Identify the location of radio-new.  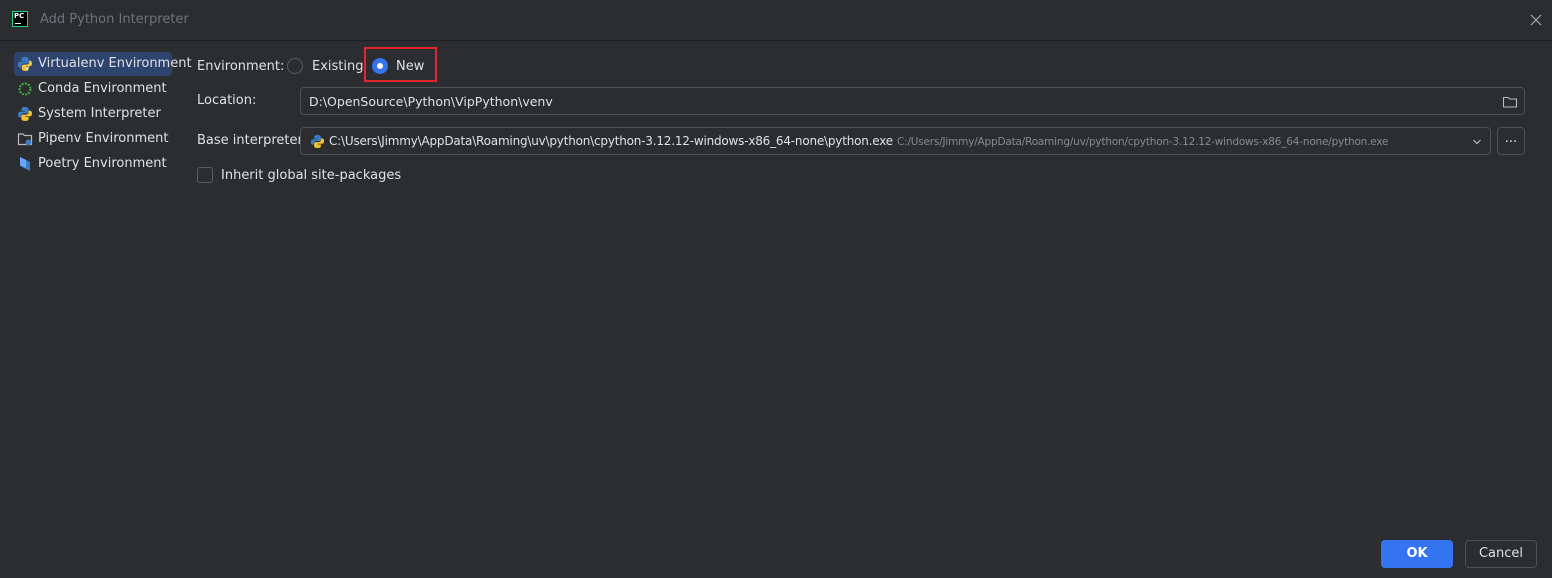
(380, 66).